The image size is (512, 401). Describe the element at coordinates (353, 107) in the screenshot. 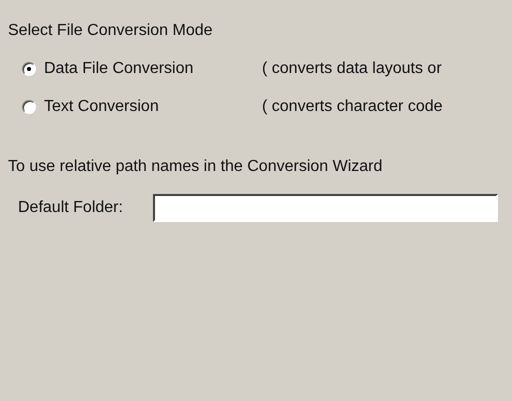

I see `mode-description: ( converts character code` at that location.